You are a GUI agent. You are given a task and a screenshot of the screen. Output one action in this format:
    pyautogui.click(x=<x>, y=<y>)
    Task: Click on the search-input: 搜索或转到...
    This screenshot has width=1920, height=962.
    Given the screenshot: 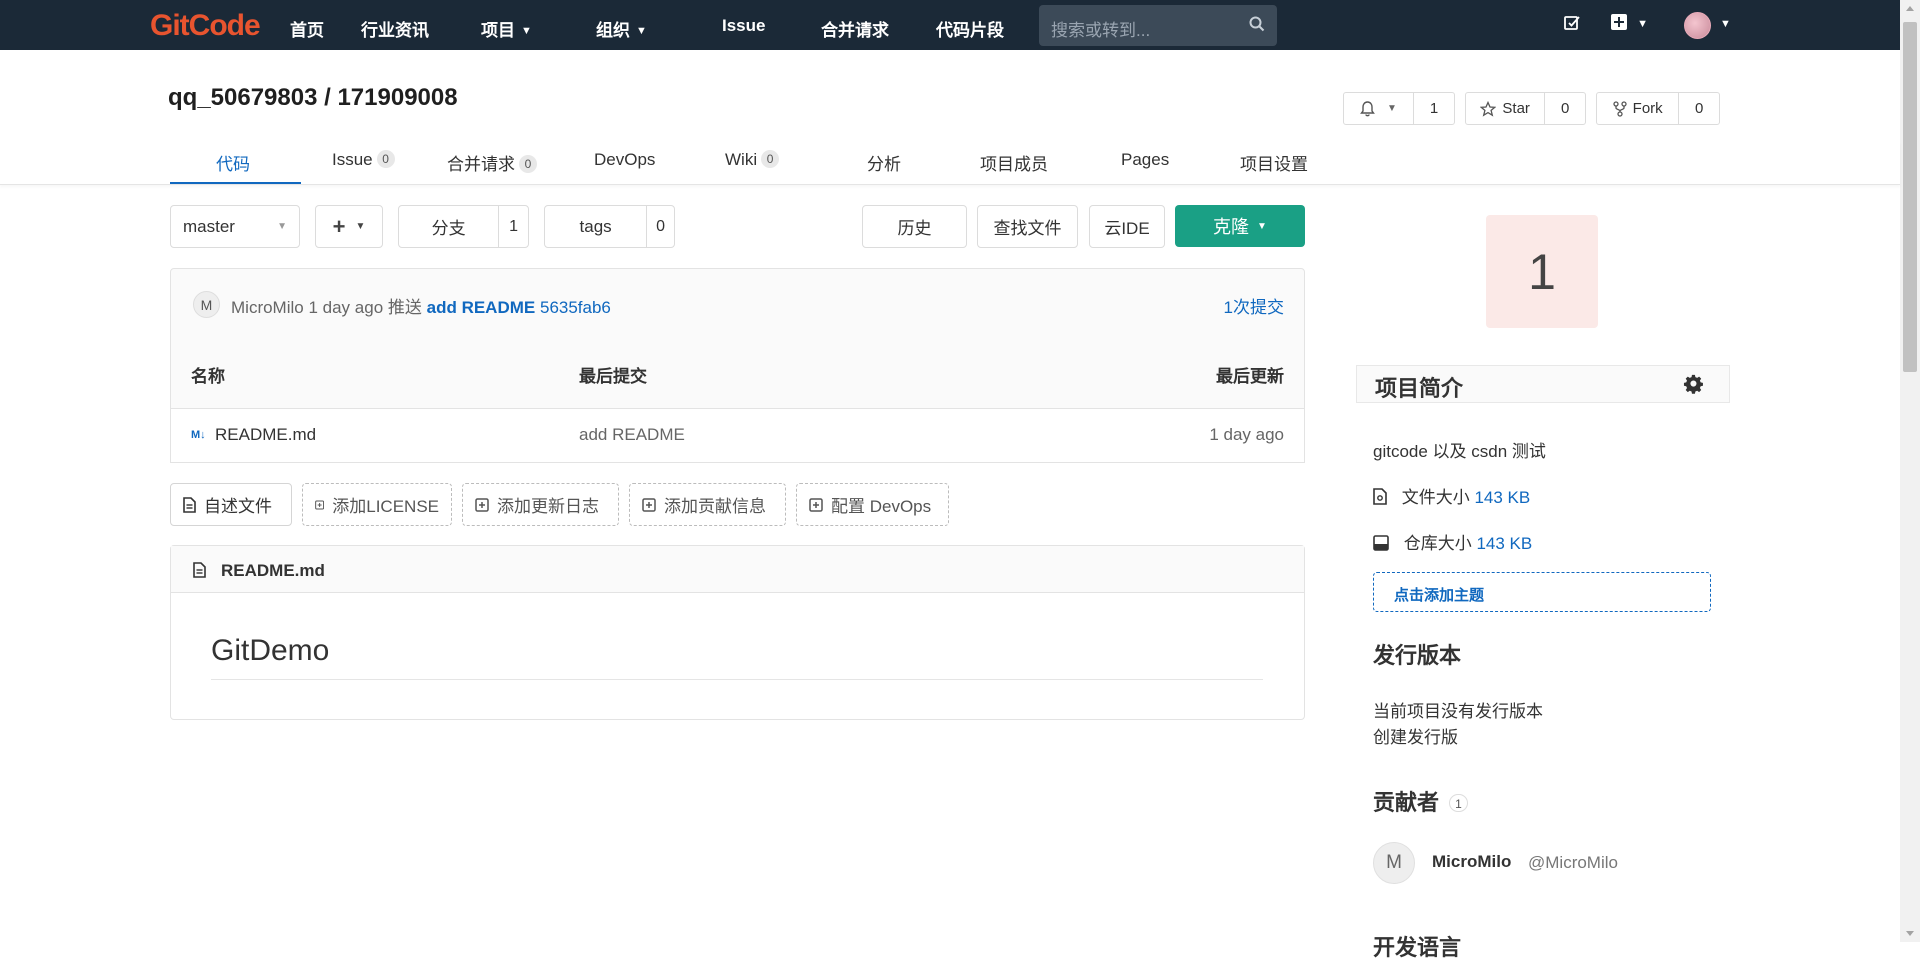 What is the action you would take?
    pyautogui.click(x=1158, y=25)
    